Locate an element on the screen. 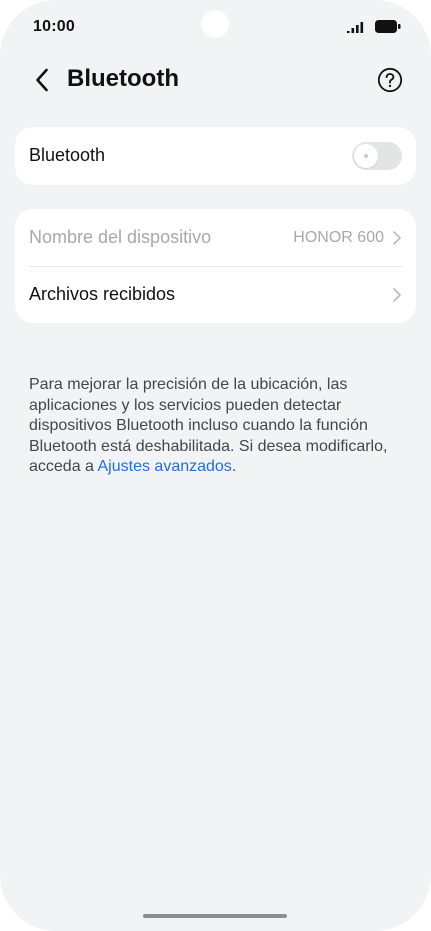  status-icons is located at coordinates (374, 26).